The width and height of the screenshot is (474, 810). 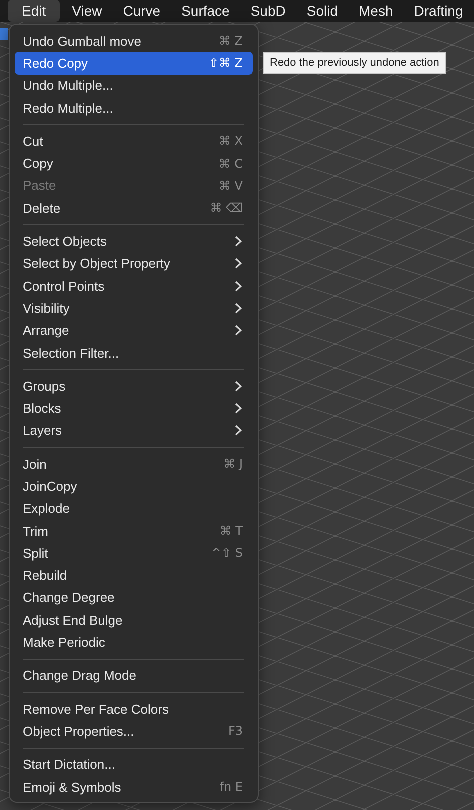 I want to click on menu-item: Object Properties... F3, so click(x=134, y=731).